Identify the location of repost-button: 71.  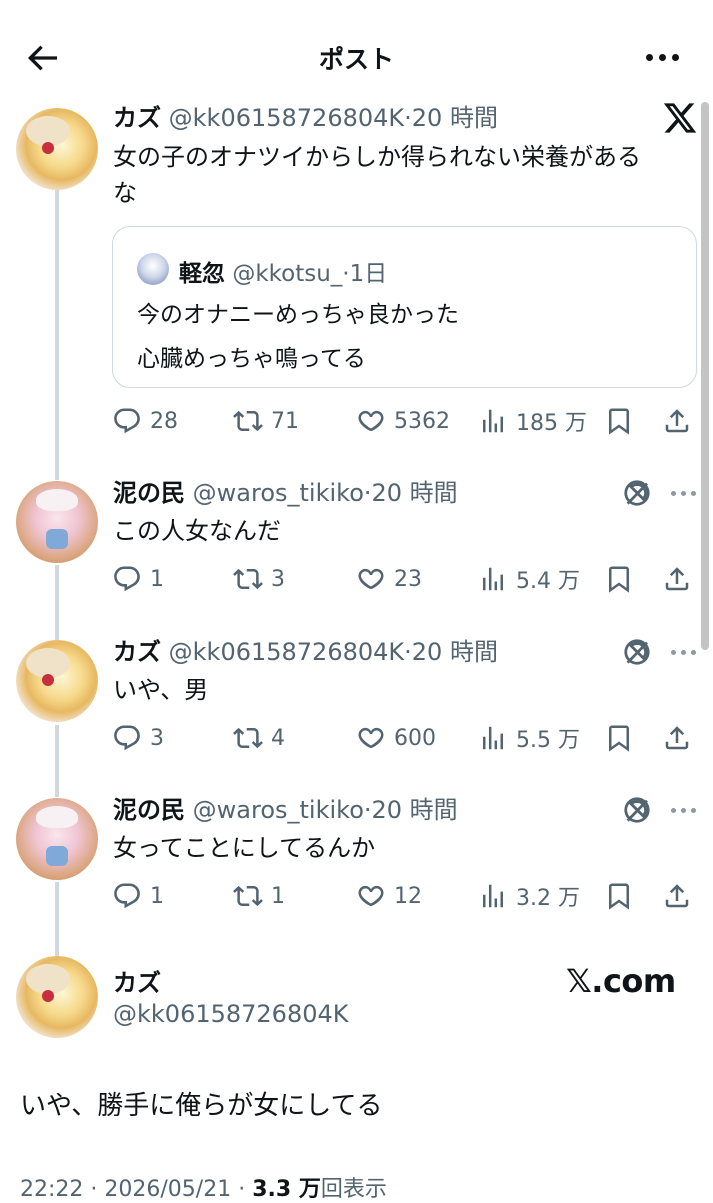
(266, 421).